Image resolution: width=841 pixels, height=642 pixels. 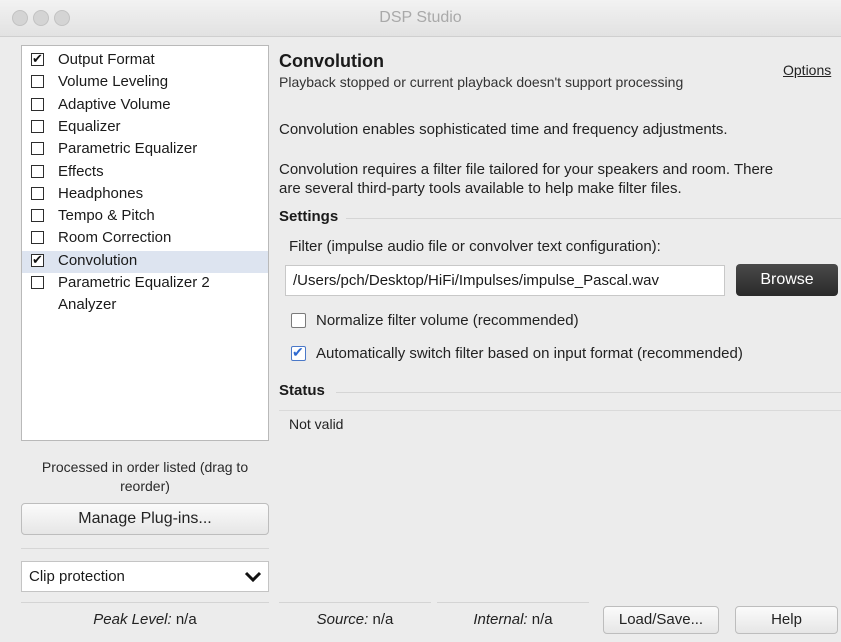 What do you see at coordinates (447, 320) in the screenshot?
I see `normalize-label: Normalize filter volume (recommended)` at bounding box center [447, 320].